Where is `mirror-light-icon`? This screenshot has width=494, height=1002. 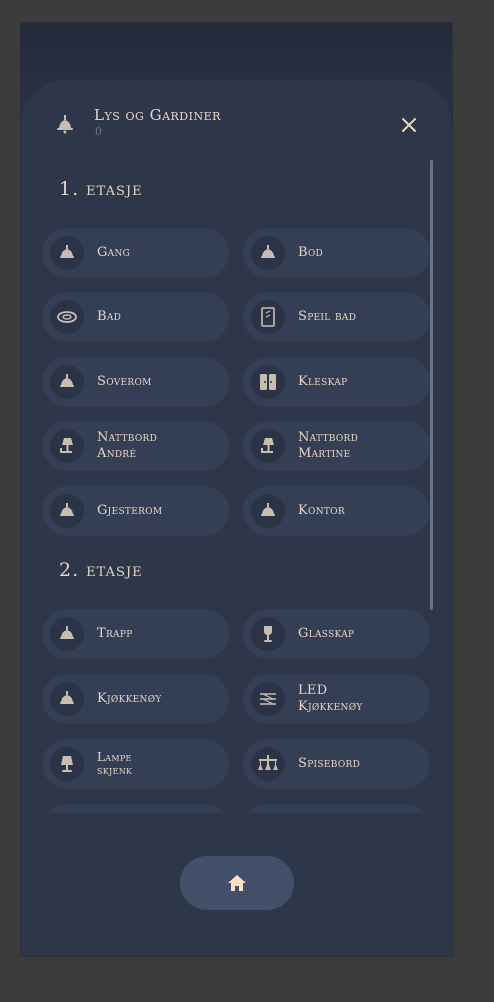
mirror-light-icon is located at coordinates (268, 317).